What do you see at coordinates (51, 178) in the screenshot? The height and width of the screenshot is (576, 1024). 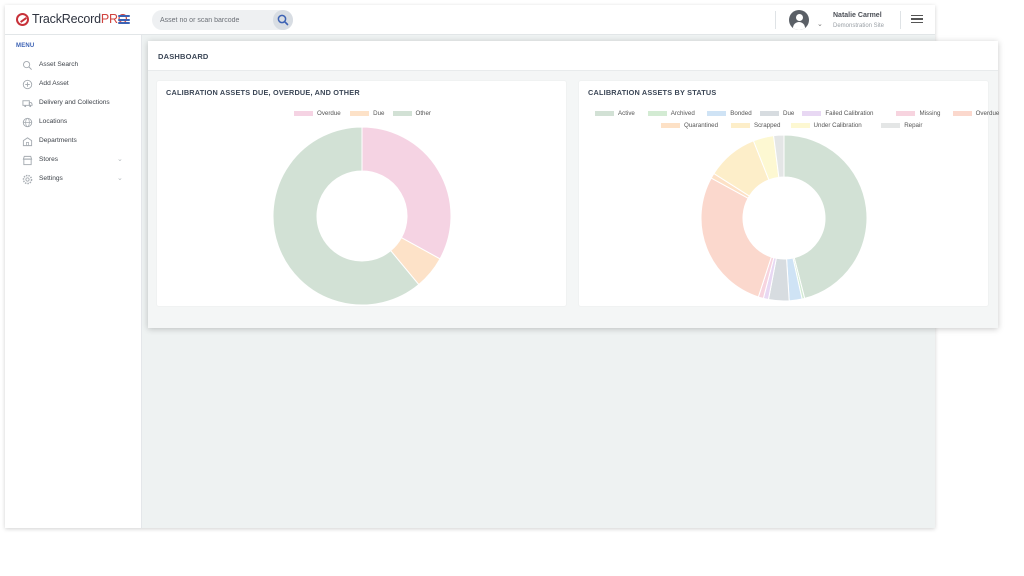 I see `sidebar-item-label: Settings` at bounding box center [51, 178].